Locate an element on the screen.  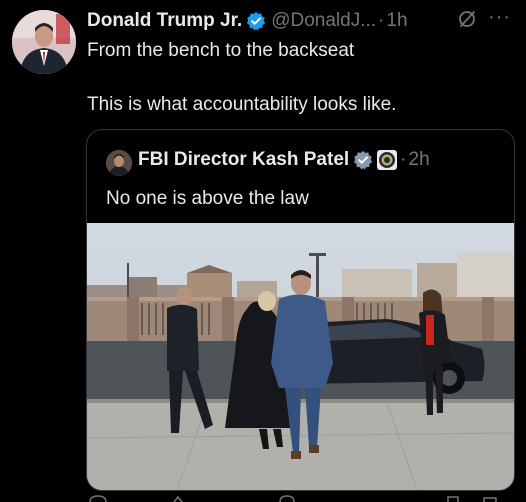
quoted-text: No one is above the law is located at coordinates (207, 198).